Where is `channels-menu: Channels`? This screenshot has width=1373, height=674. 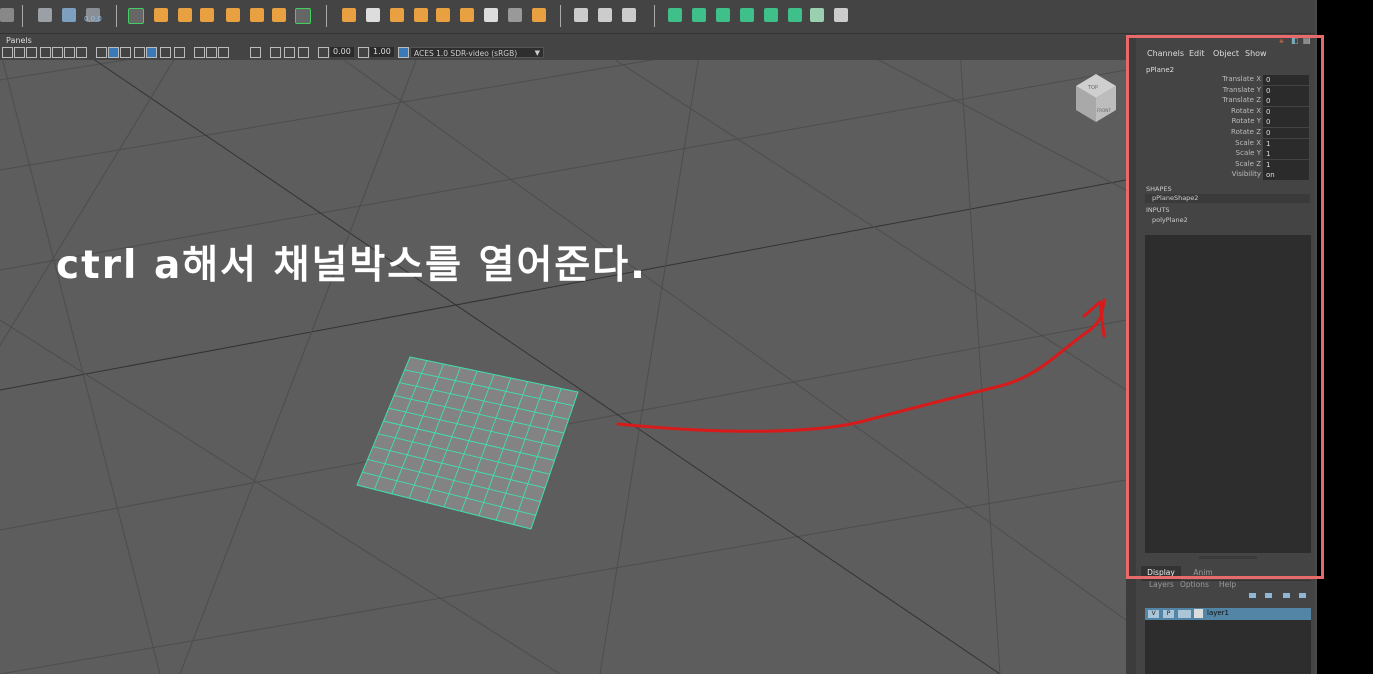
channels-menu: Channels is located at coordinates (1165, 53).